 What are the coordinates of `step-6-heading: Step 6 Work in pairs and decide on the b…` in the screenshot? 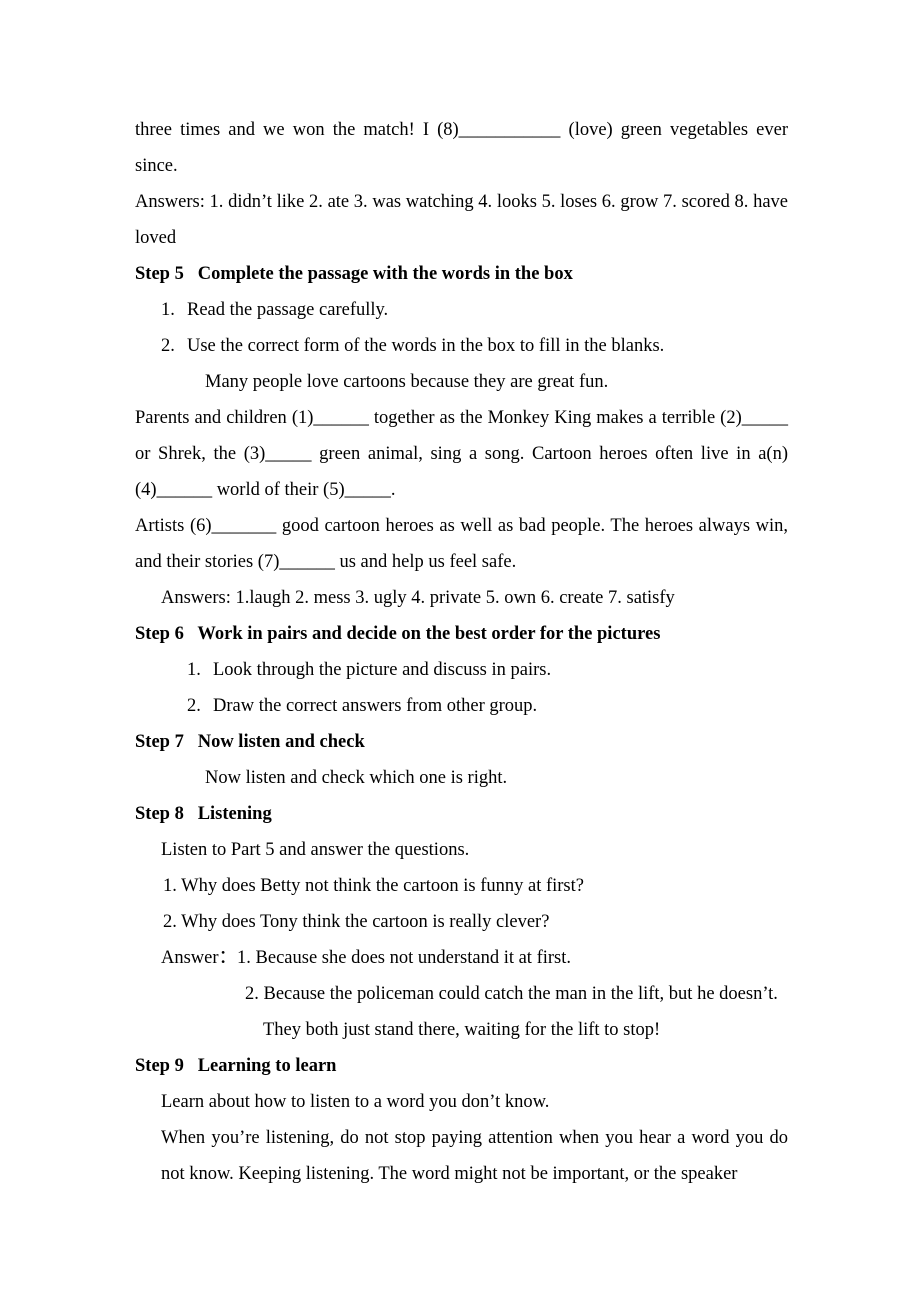 It's located at (461, 634).